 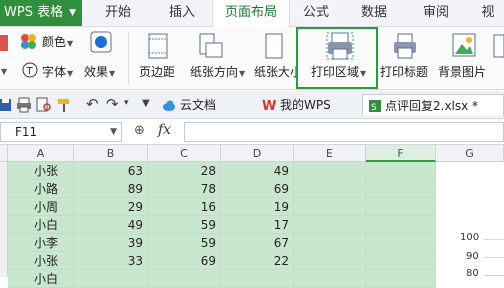 What do you see at coordinates (470, 153) in the screenshot?
I see `column-header-g: G` at bounding box center [470, 153].